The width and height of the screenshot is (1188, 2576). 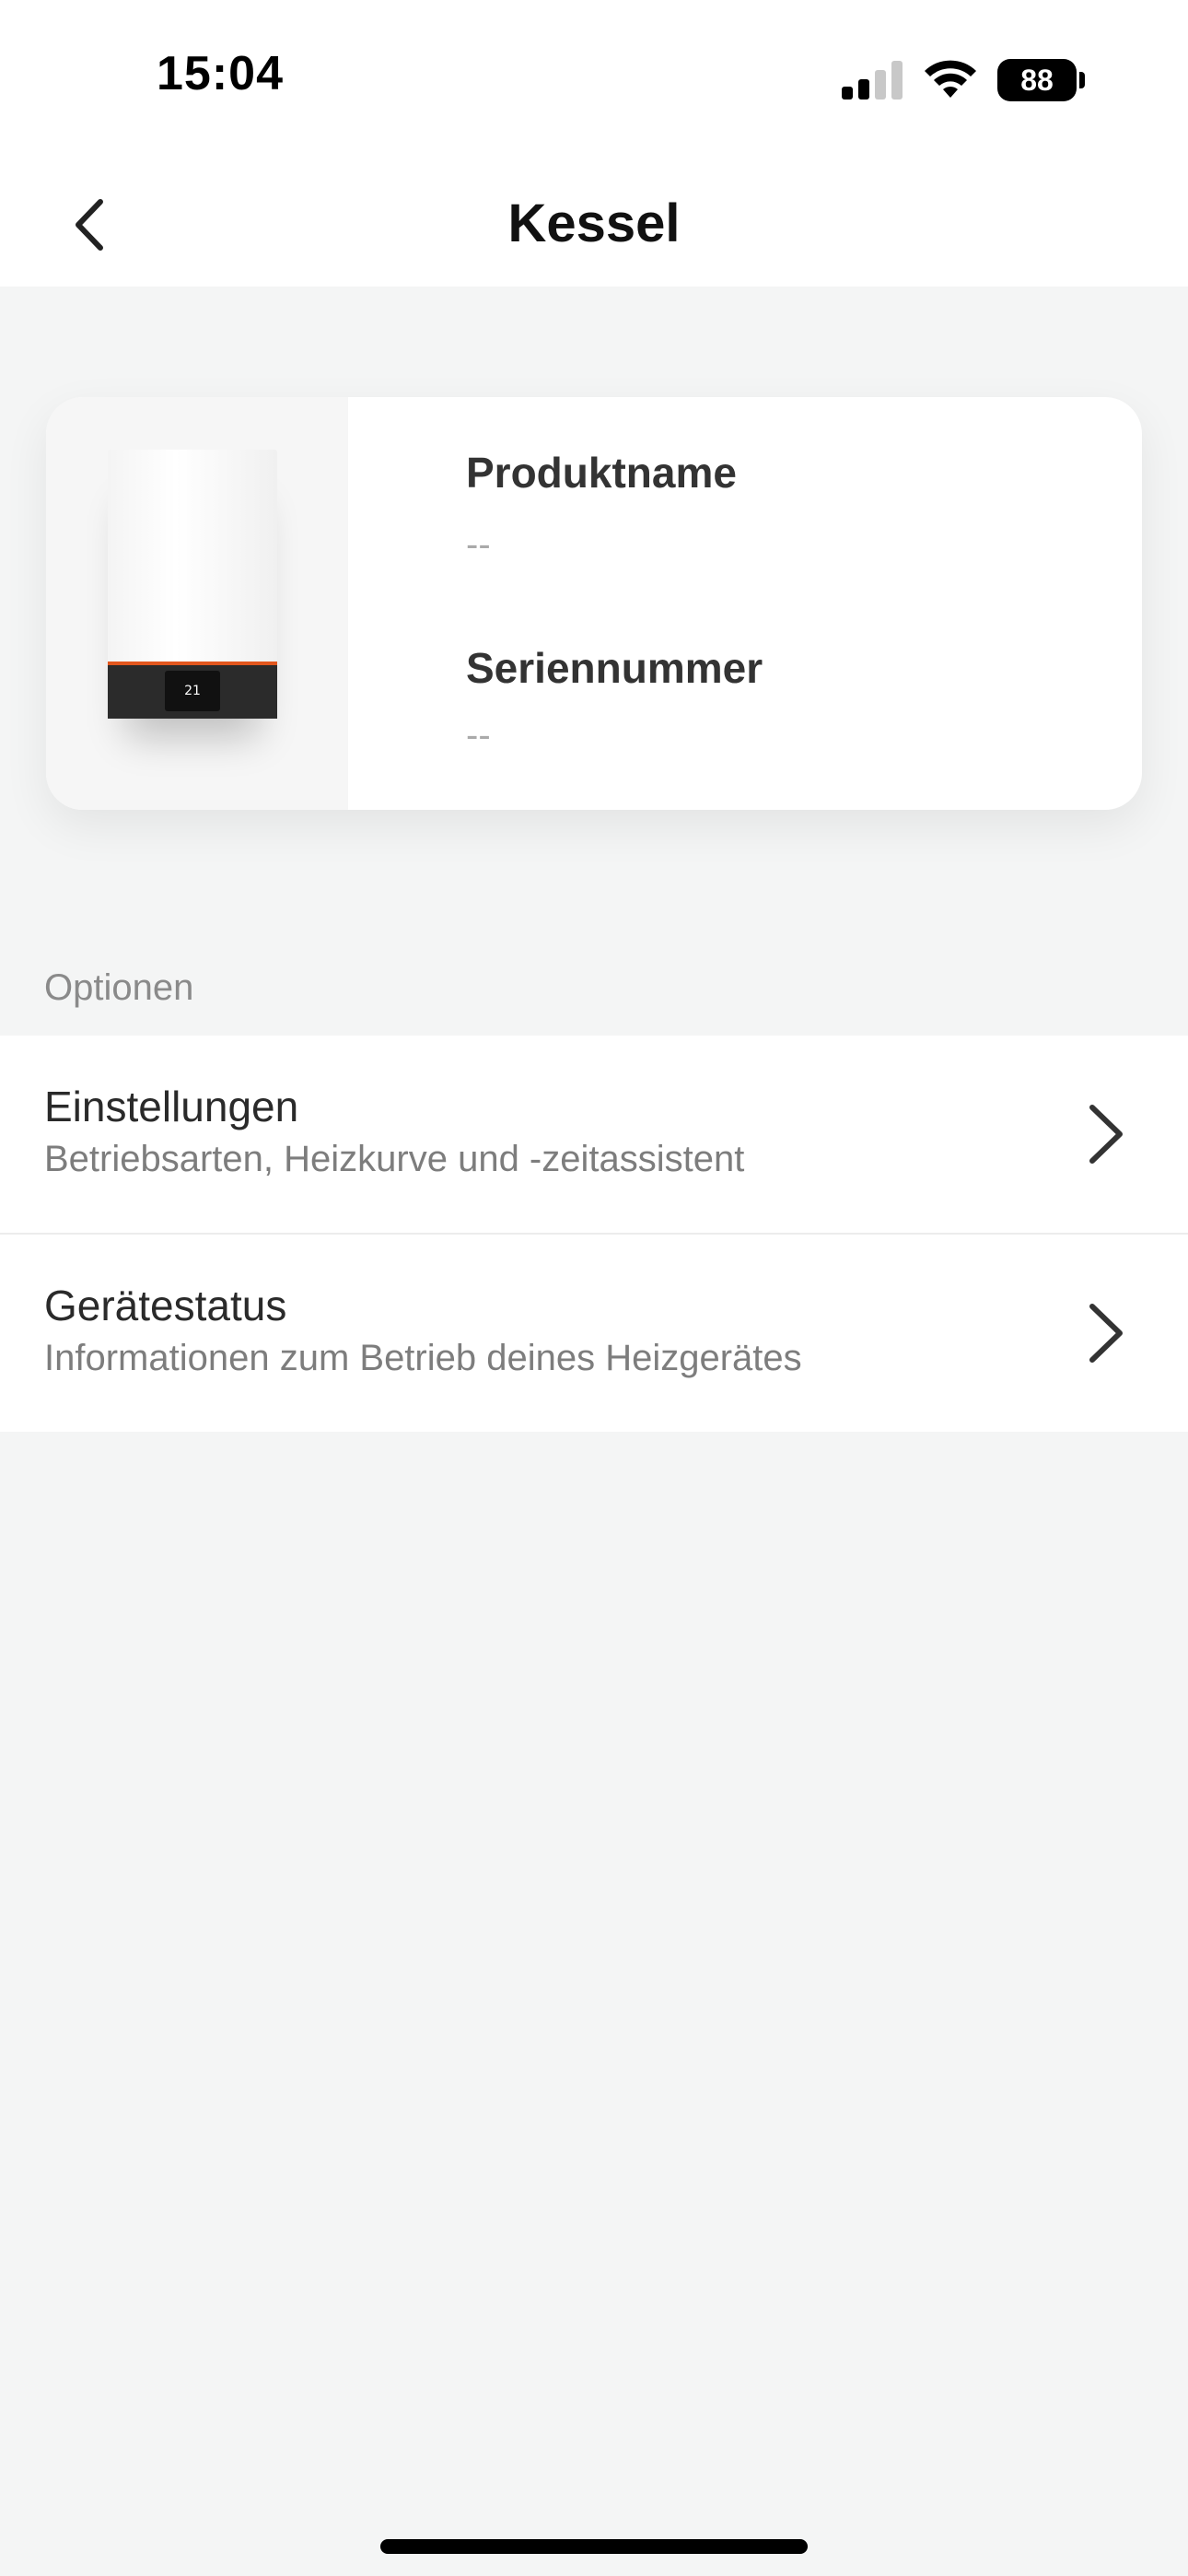 I want to click on product-image-area: 21, so click(x=197, y=603).